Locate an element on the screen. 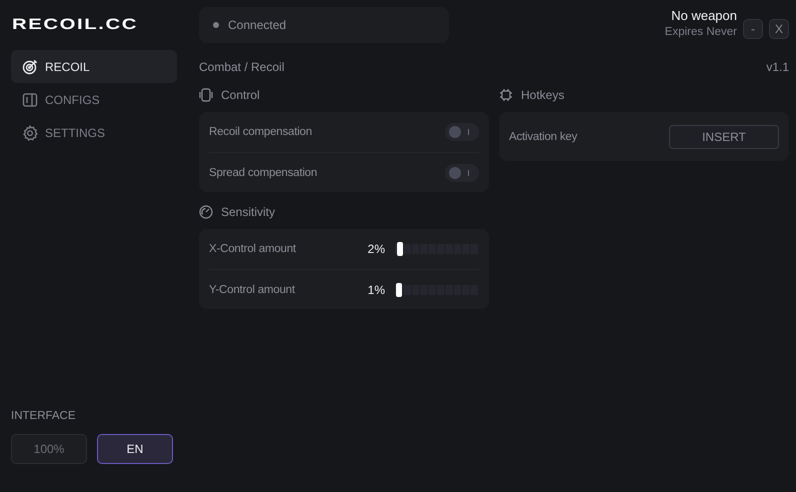 The height and width of the screenshot is (492, 796). window-button: X is located at coordinates (779, 29).